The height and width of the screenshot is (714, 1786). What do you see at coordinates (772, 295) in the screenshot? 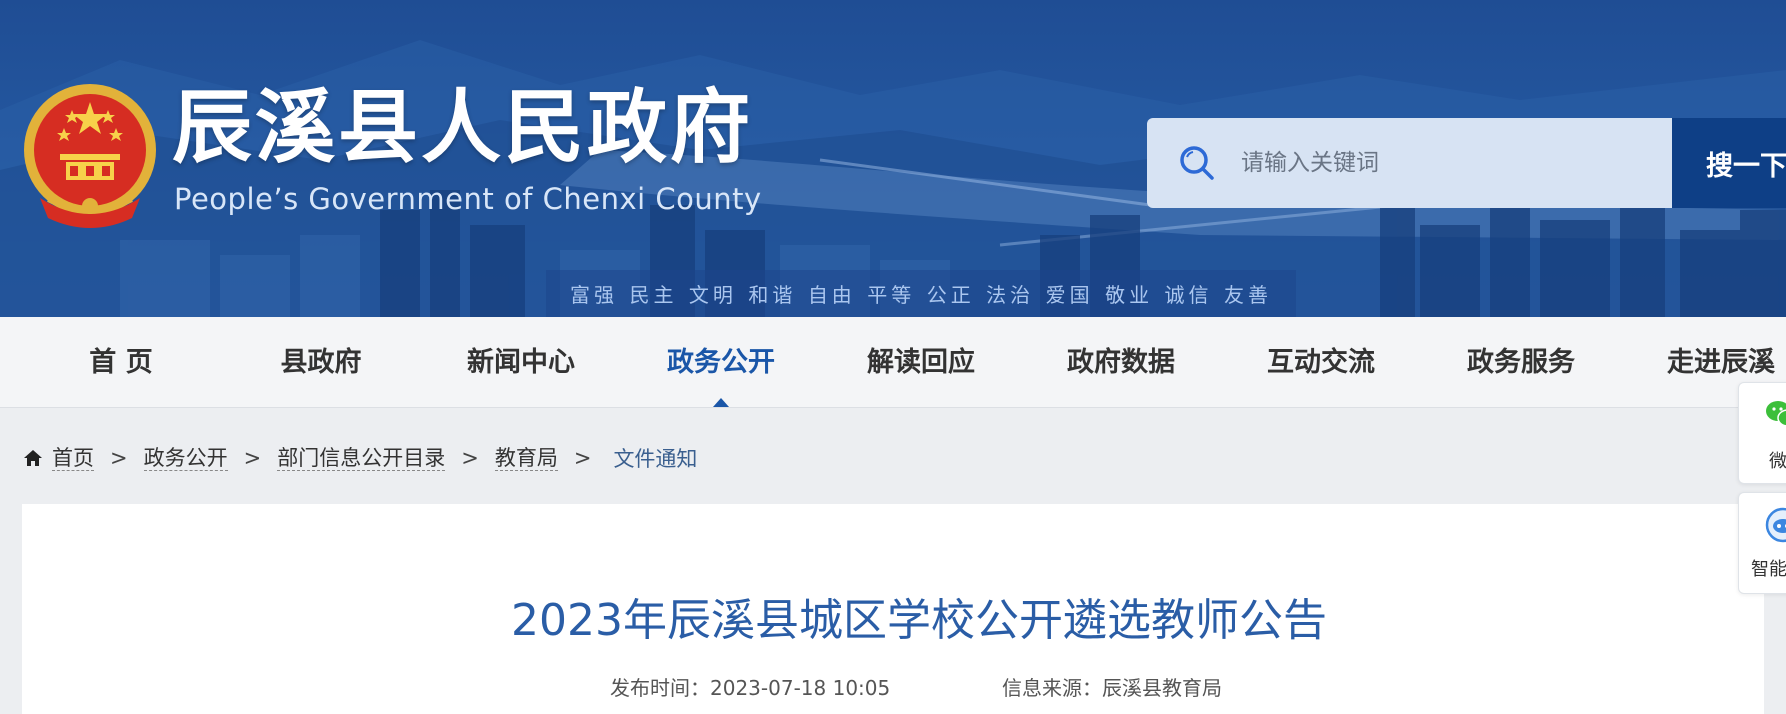
I see `core-value: 和谐` at bounding box center [772, 295].